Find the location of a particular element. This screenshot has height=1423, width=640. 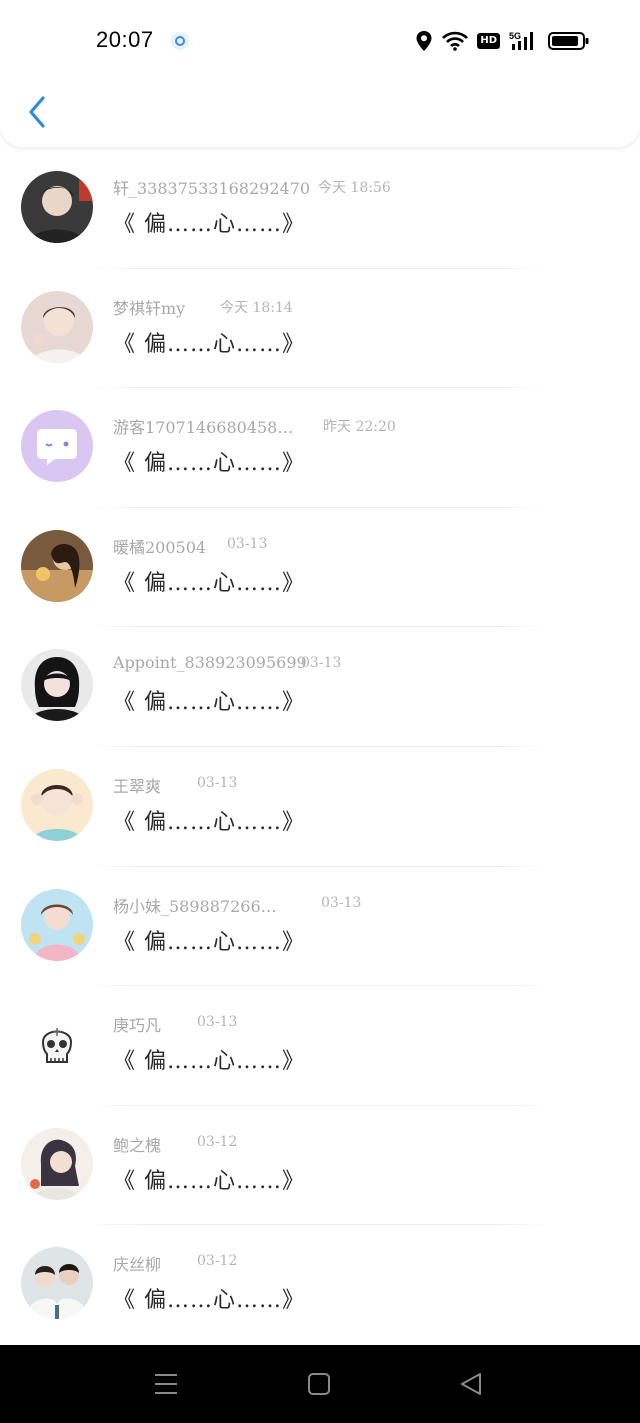

status-bar: 20:07 HD 5G is located at coordinates (320, 41).